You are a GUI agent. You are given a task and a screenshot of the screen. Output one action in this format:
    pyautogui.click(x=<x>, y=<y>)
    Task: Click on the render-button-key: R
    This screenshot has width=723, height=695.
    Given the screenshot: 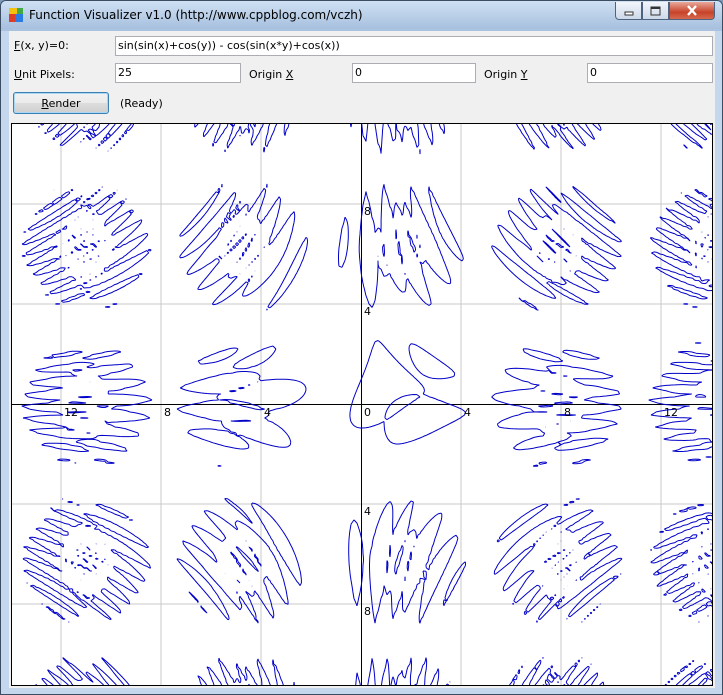 What is the action you would take?
    pyautogui.click(x=45, y=103)
    